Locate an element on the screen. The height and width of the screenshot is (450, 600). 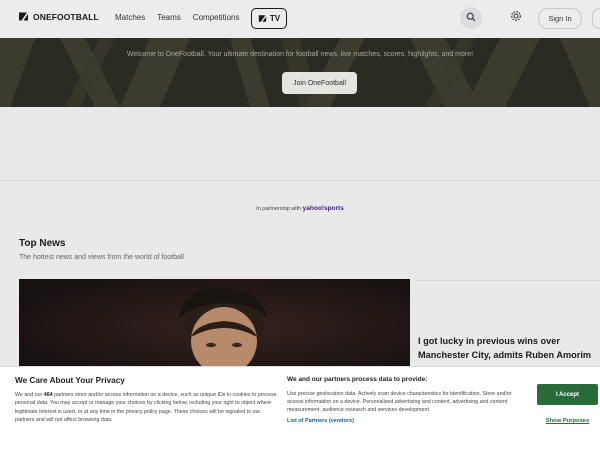
partnership-prefix: In partnership with is located at coordinates (279, 209).